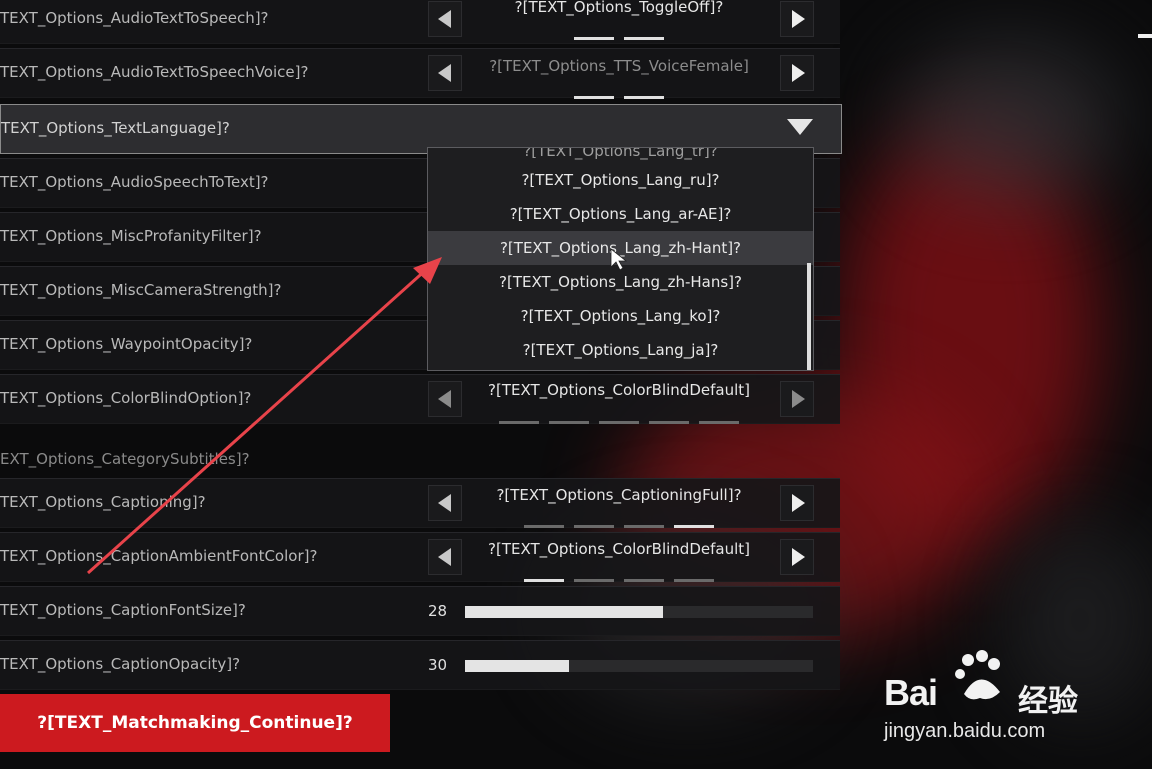  What do you see at coordinates (620, 316) in the screenshot?
I see `language-option-ko: ?[TEXT_Options_Lang_ko]?` at bounding box center [620, 316].